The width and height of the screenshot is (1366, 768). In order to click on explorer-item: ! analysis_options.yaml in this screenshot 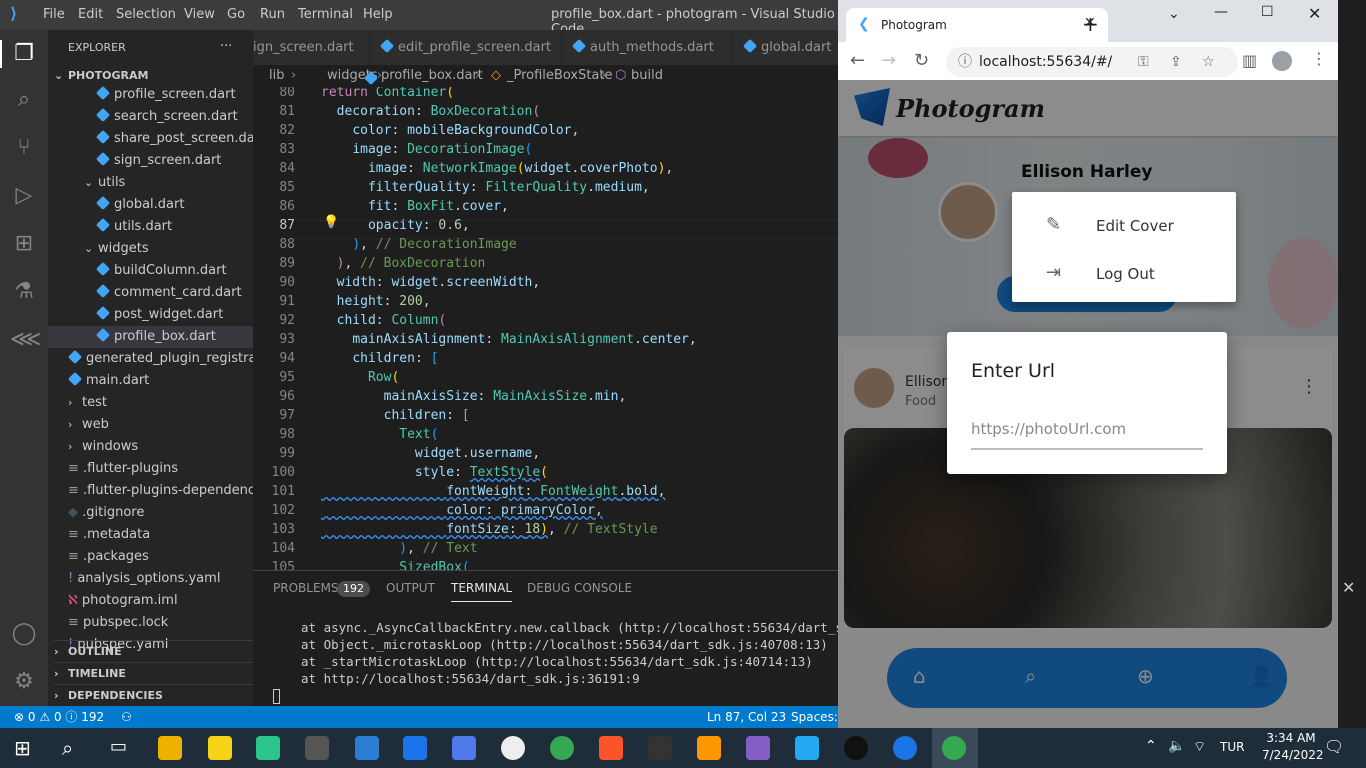, I will do `click(150, 579)`.